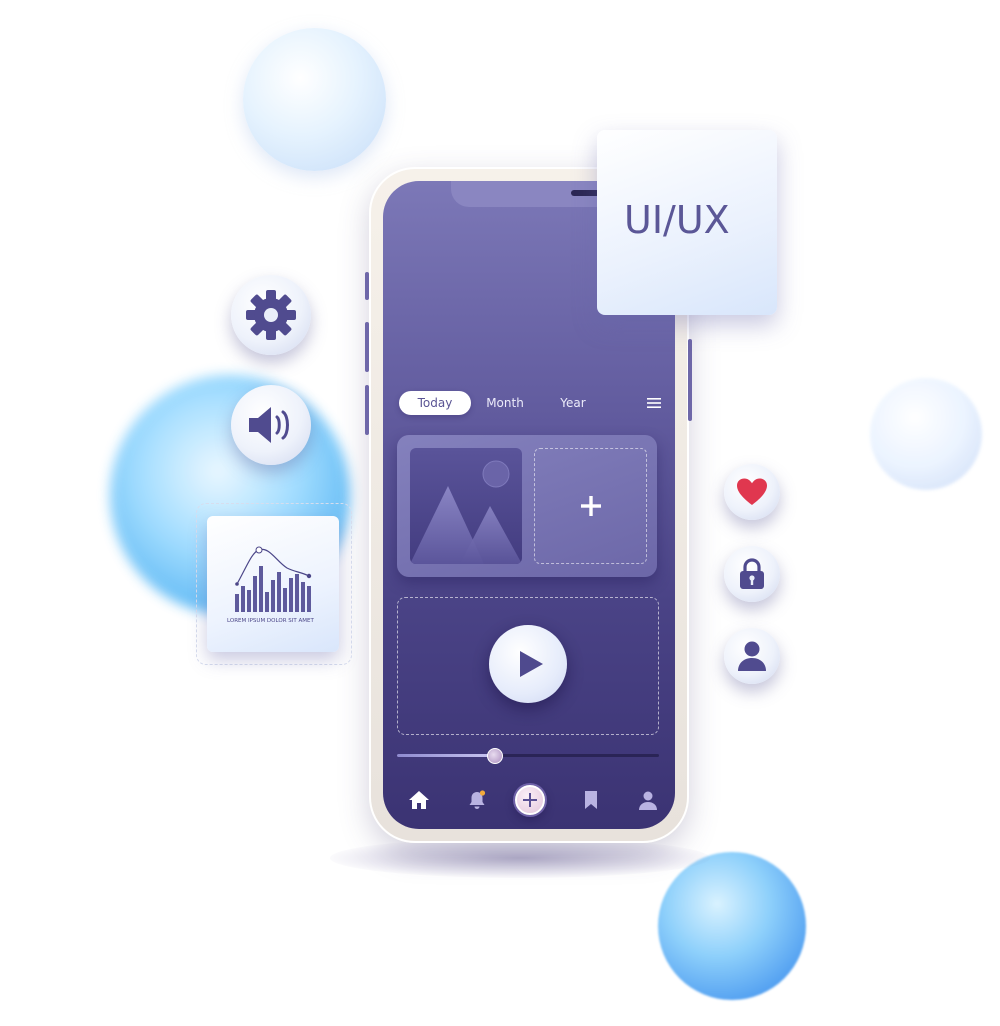 The image size is (1000, 1026). Describe the element at coordinates (732, 926) in the screenshot. I see `decorative-sphere-bottom` at that location.